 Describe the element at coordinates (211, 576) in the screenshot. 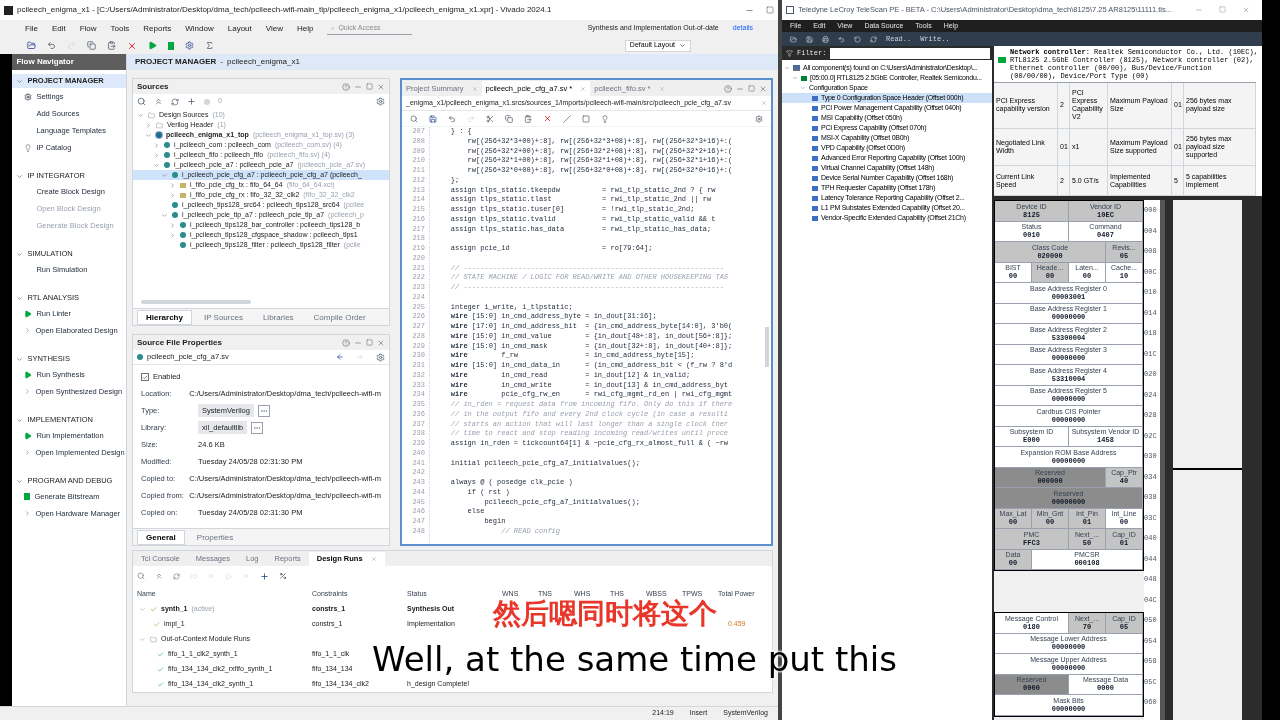

I see `previous-icon` at that location.